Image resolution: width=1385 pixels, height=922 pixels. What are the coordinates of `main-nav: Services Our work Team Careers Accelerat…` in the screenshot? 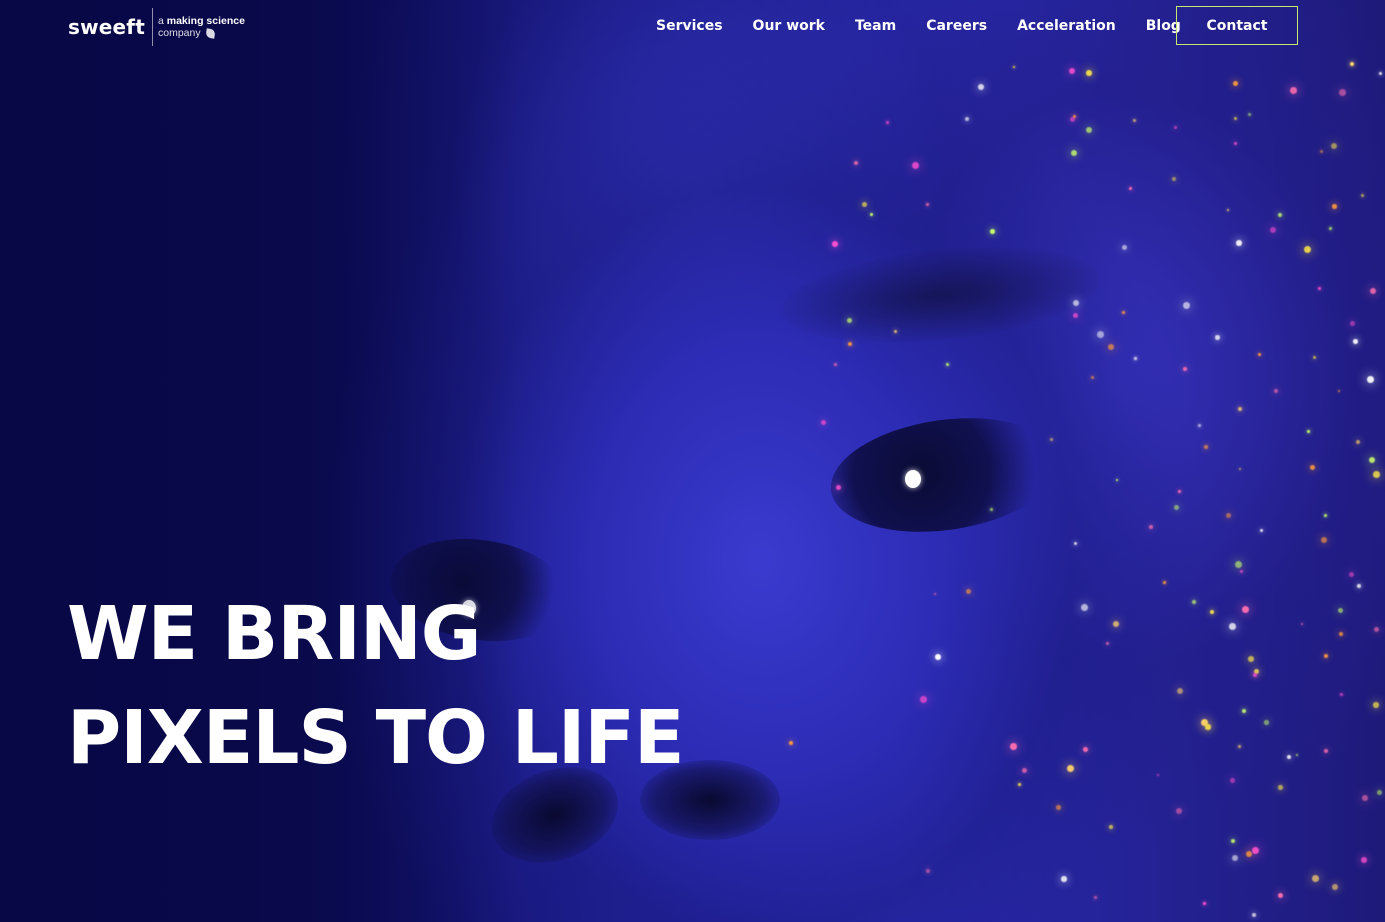 It's located at (918, 26).